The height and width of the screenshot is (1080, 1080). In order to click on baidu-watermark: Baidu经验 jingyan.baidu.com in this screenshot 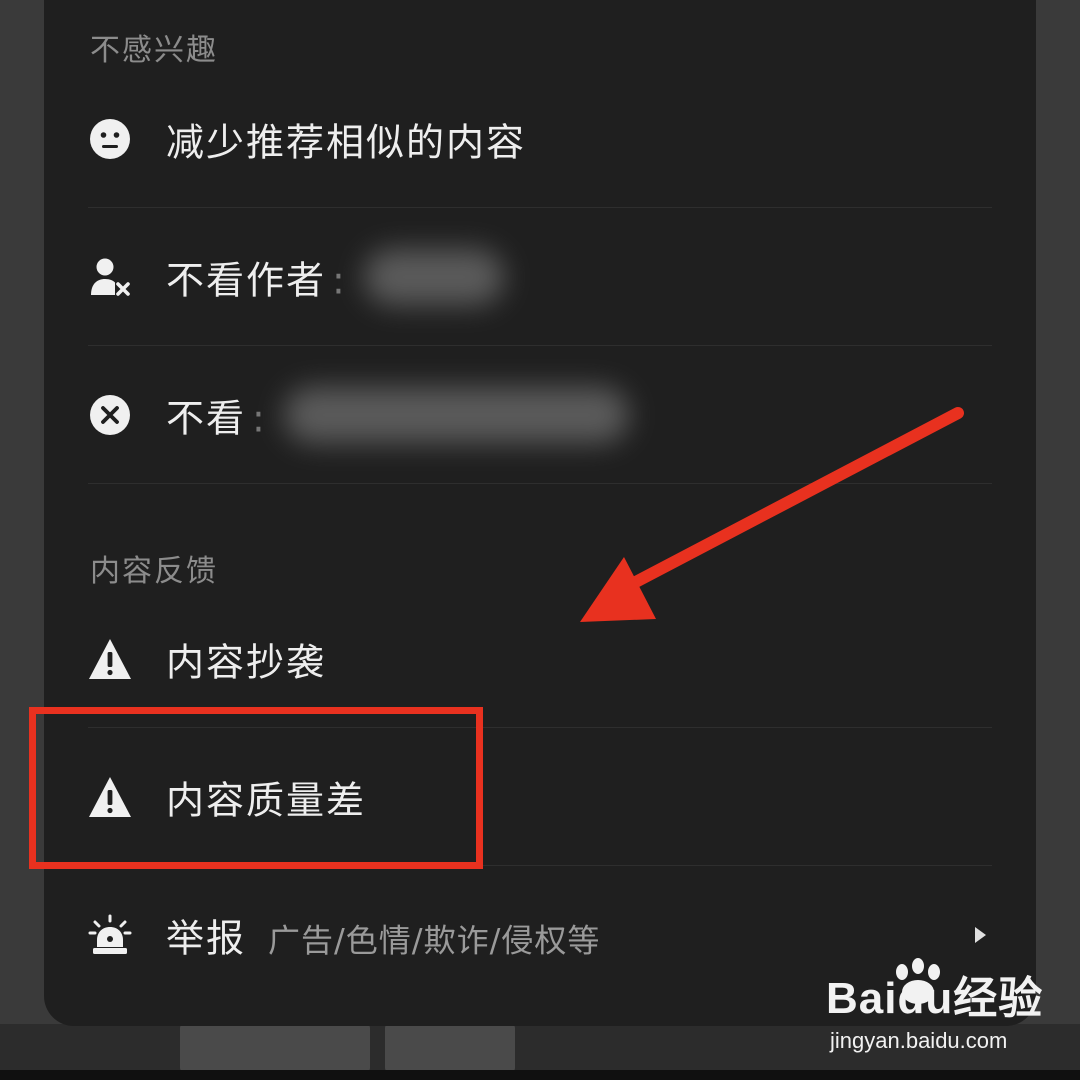, I will do `click(934, 1006)`.